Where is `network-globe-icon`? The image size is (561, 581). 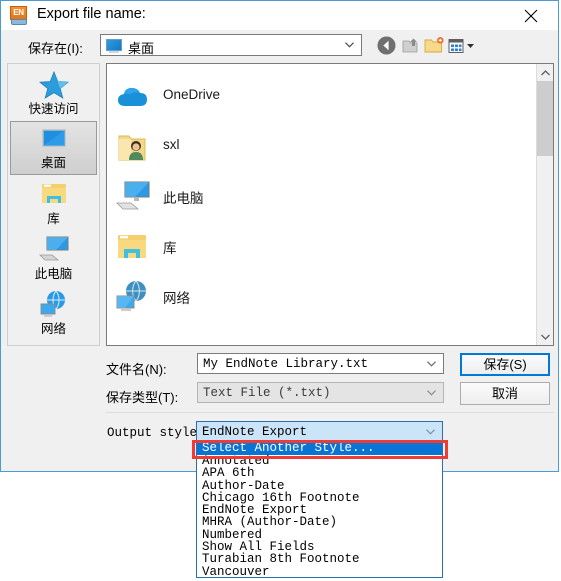 network-globe-icon is located at coordinates (133, 297).